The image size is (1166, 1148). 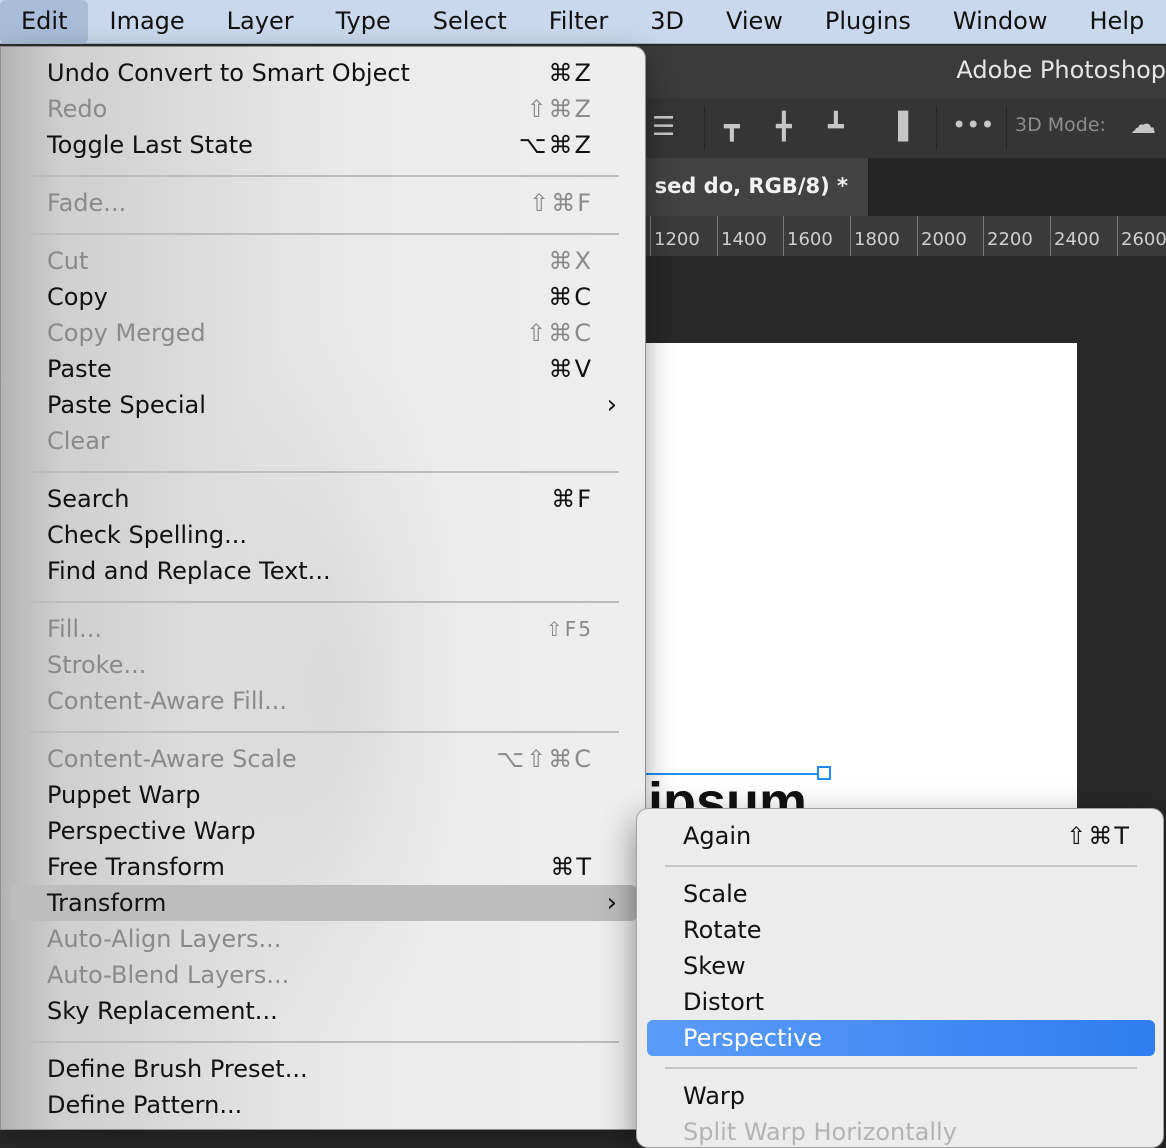 What do you see at coordinates (1117, 22) in the screenshot?
I see `menu-help: Help` at bounding box center [1117, 22].